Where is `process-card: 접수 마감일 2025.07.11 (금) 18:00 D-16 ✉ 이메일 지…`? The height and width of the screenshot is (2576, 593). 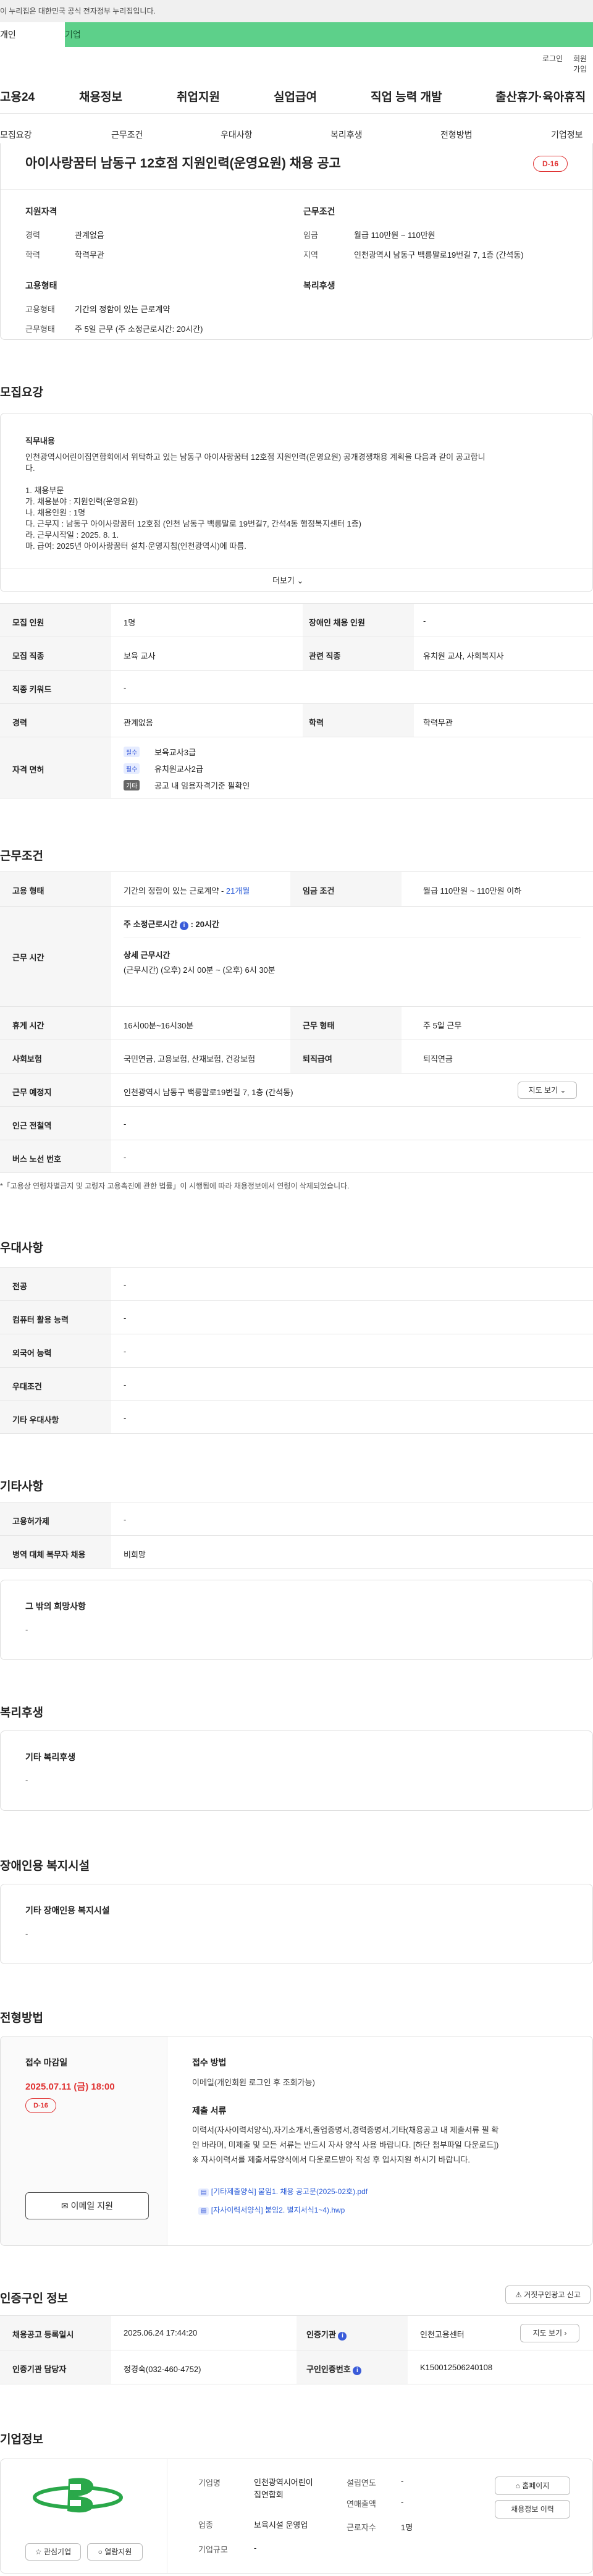
process-card: 접수 마감일 2025.07.11 (금) 18:00 D-16 ✉ 이메일 지… is located at coordinates (296, 2141).